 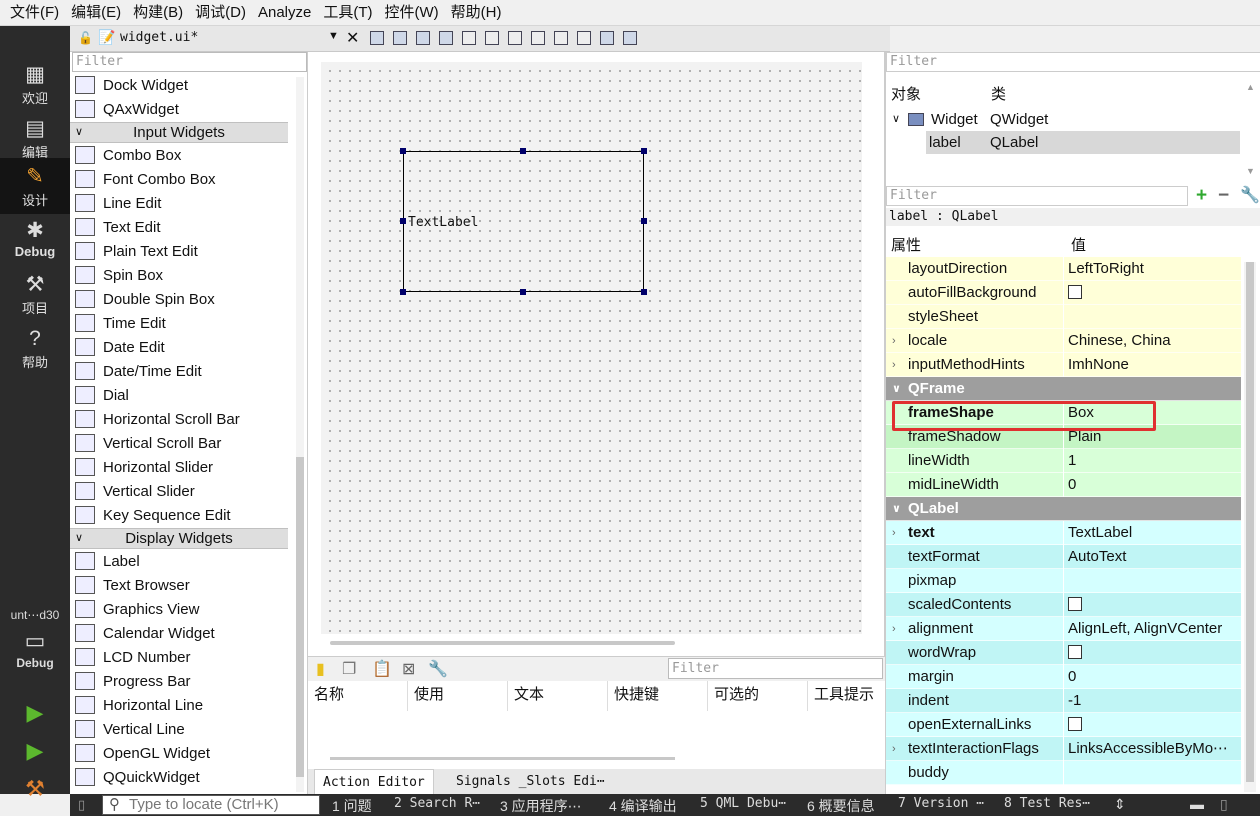 What do you see at coordinates (906, 93) in the screenshot?
I see `column-header-object: 对象` at bounding box center [906, 93].